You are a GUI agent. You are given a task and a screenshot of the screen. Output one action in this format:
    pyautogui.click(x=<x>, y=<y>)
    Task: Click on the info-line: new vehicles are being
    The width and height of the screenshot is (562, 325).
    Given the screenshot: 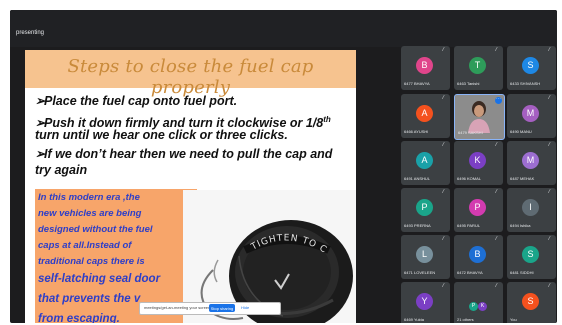 What is the action you would take?
    pyautogui.click(x=90, y=213)
    